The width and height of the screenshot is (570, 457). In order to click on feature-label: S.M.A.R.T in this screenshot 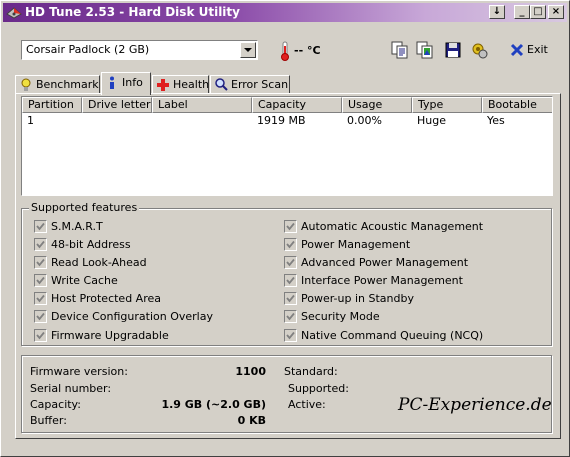, I will do `click(77, 226)`.